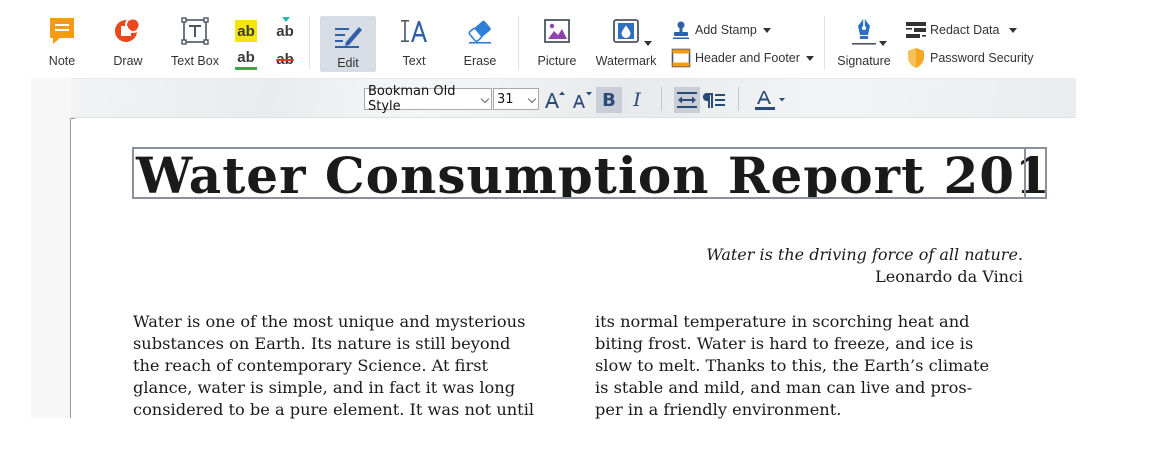 The height and width of the screenshot is (451, 1159). What do you see at coordinates (128, 61) in the screenshot?
I see `draw-label: Draw` at bounding box center [128, 61].